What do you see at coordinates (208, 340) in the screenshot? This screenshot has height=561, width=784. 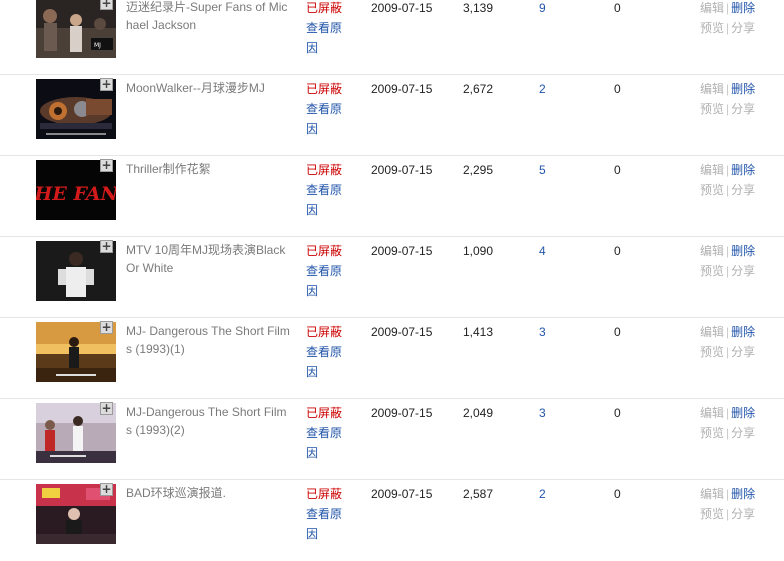 I see `video-title: MJ- Dangerous The Short Films (1993)(1)` at bounding box center [208, 340].